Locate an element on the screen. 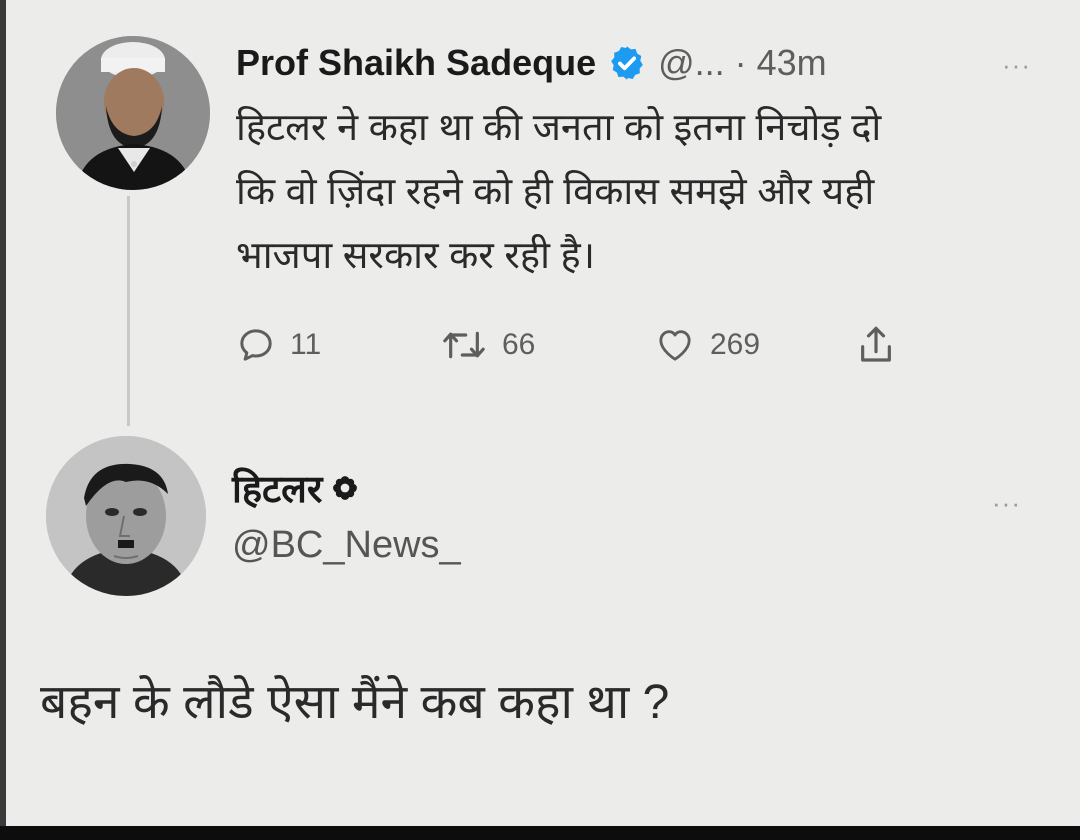  retweet-count: 66 is located at coordinates (519, 344).